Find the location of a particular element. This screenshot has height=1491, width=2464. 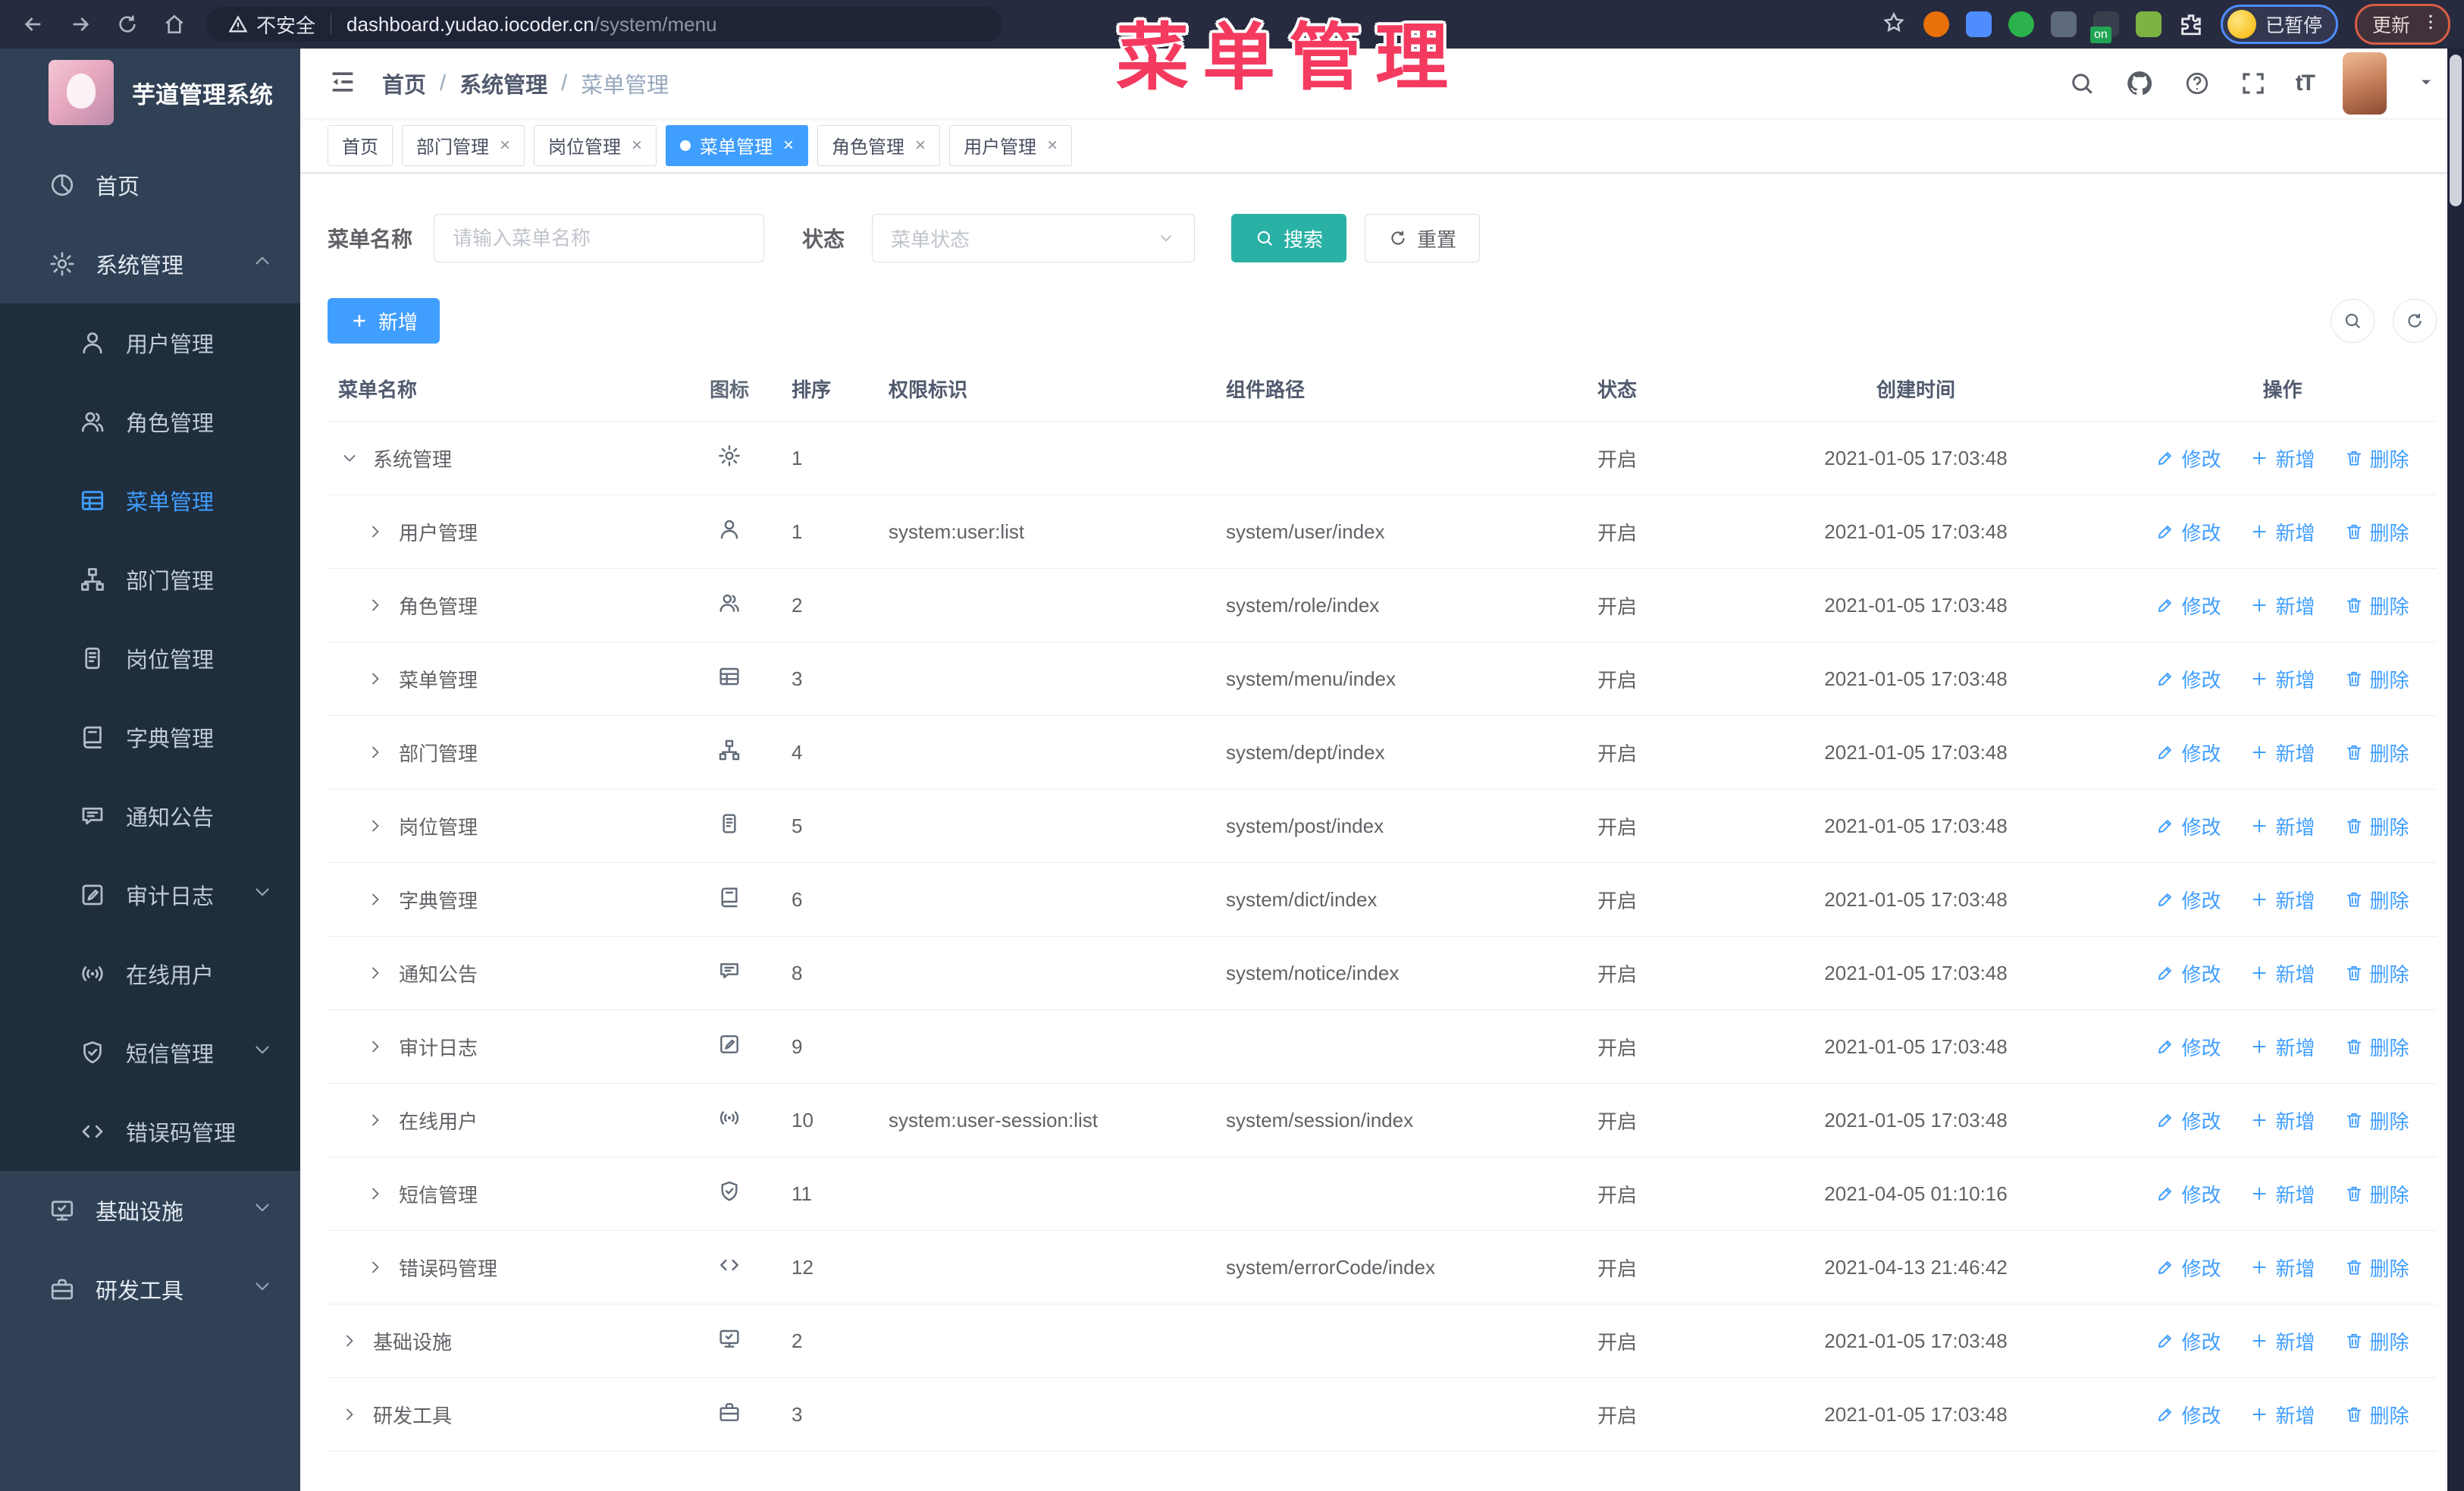

breadcrumb-item-系统管理: 系统管理 is located at coordinates (503, 83).